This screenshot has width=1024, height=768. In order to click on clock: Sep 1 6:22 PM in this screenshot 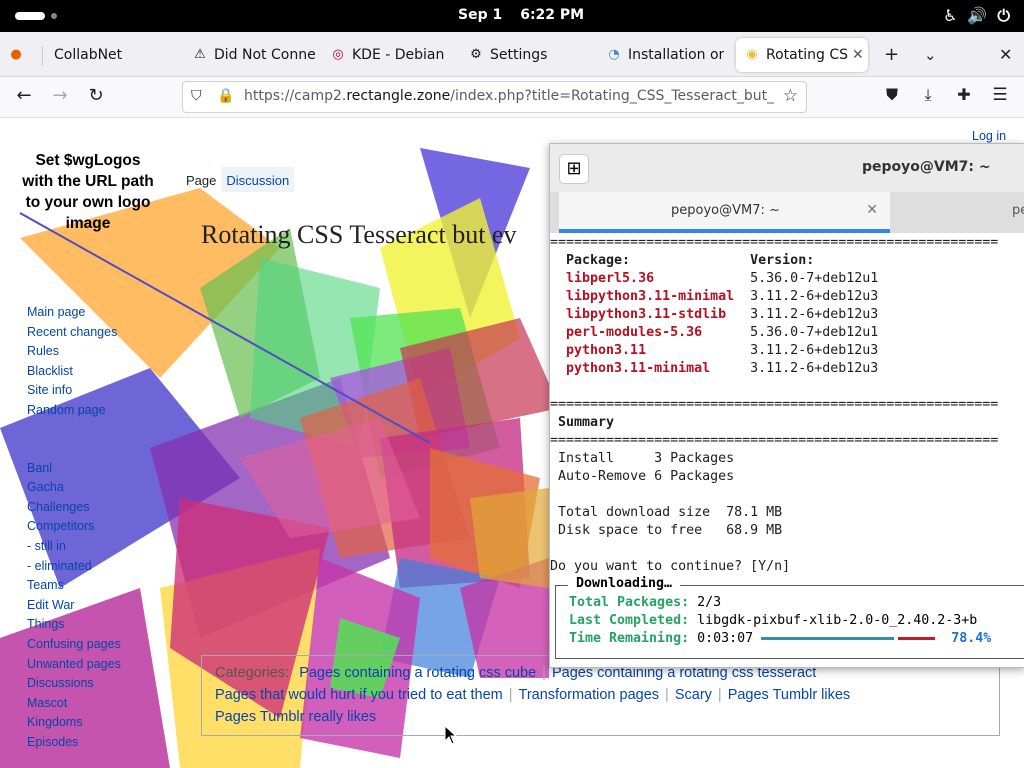, I will do `click(521, 15)`.